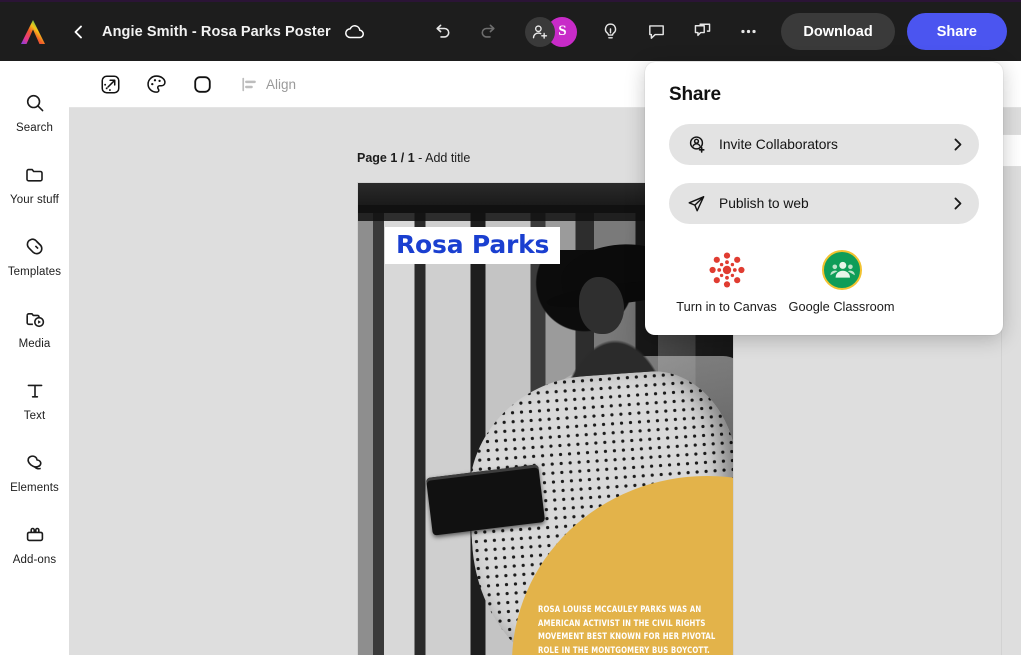 The image size is (1021, 655). Describe the element at coordinates (824, 203) in the screenshot. I see `publish-to-web-row: Publish to web` at that location.